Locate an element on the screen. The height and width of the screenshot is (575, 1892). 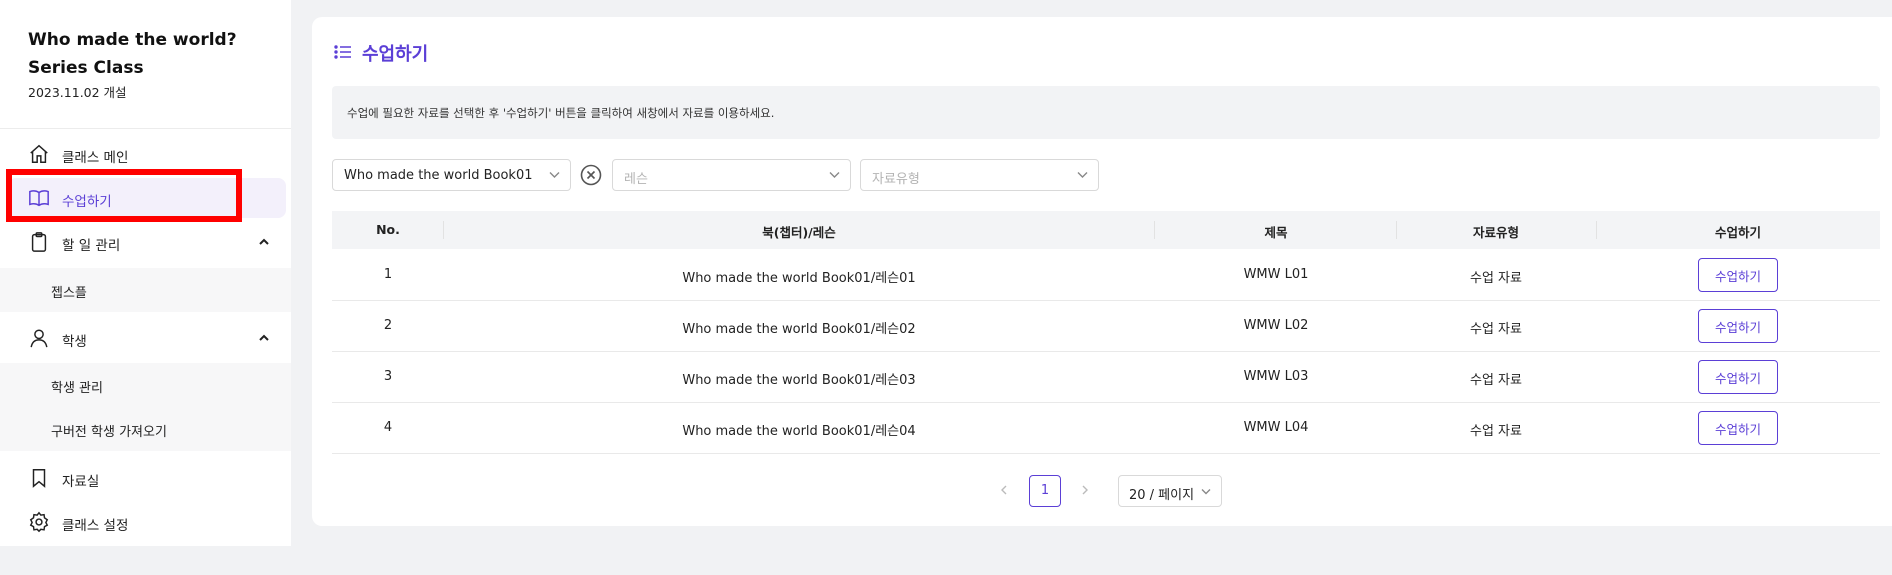
clipboard-icon is located at coordinates (39, 242).